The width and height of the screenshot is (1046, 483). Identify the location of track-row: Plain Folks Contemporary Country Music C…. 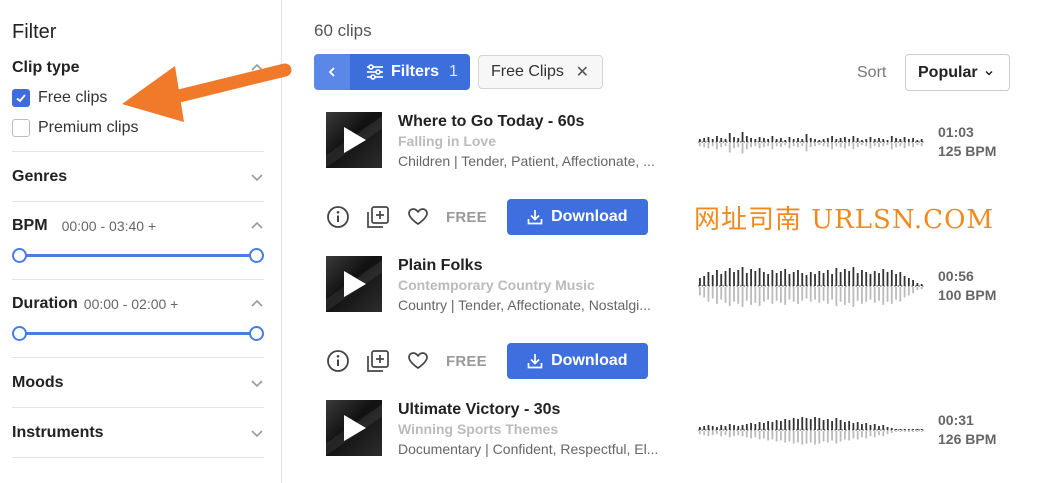
(671, 286).